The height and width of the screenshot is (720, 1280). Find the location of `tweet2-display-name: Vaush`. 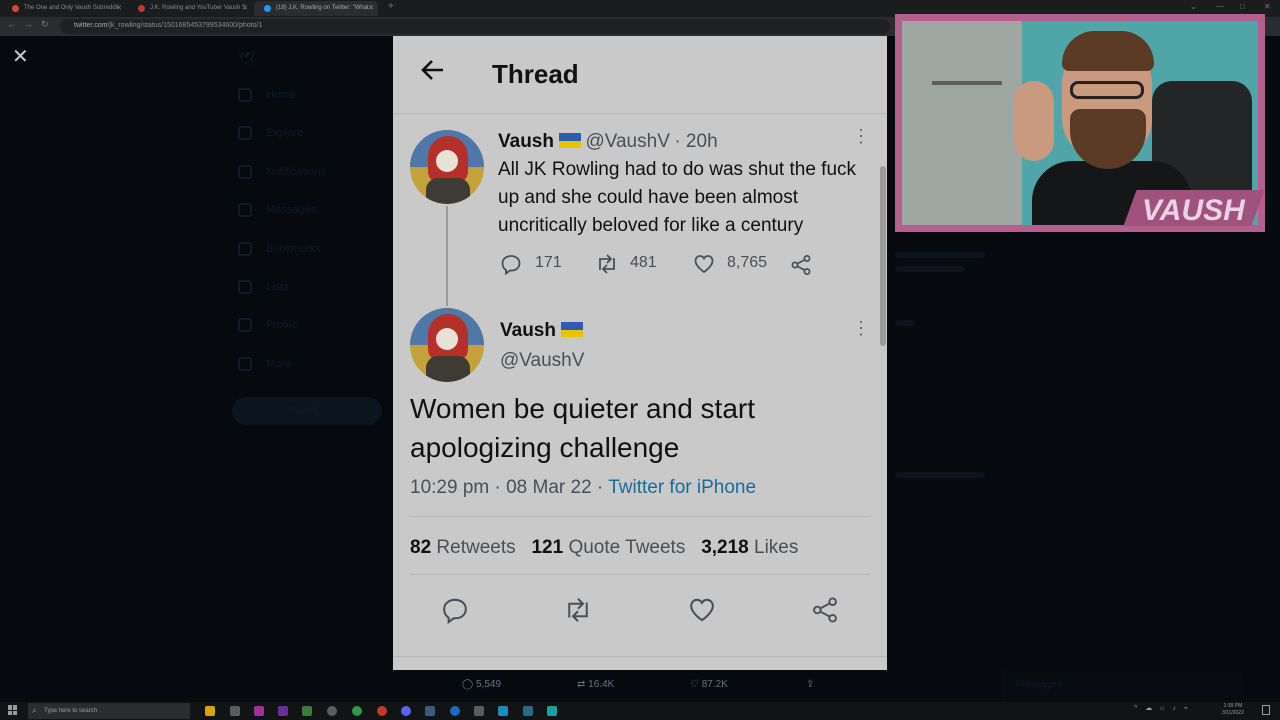

tweet2-display-name: Vaush is located at coordinates (528, 330).